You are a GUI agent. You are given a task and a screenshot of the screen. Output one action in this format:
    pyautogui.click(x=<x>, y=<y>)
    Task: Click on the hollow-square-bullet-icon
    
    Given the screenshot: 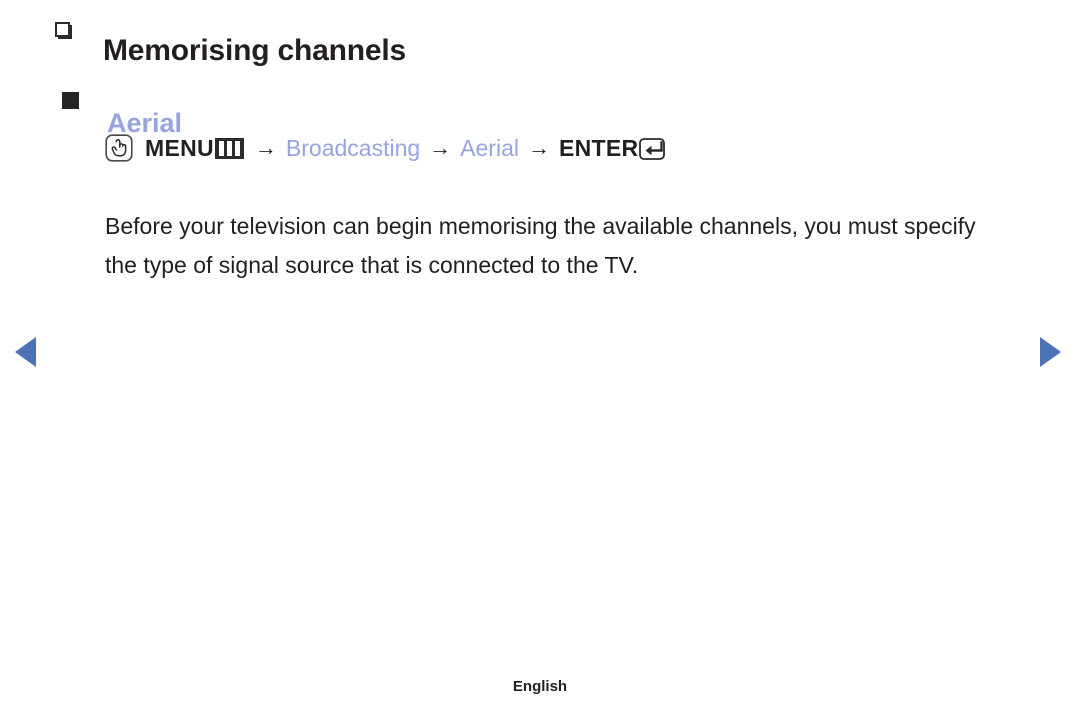 What is the action you would take?
    pyautogui.click(x=63, y=30)
    